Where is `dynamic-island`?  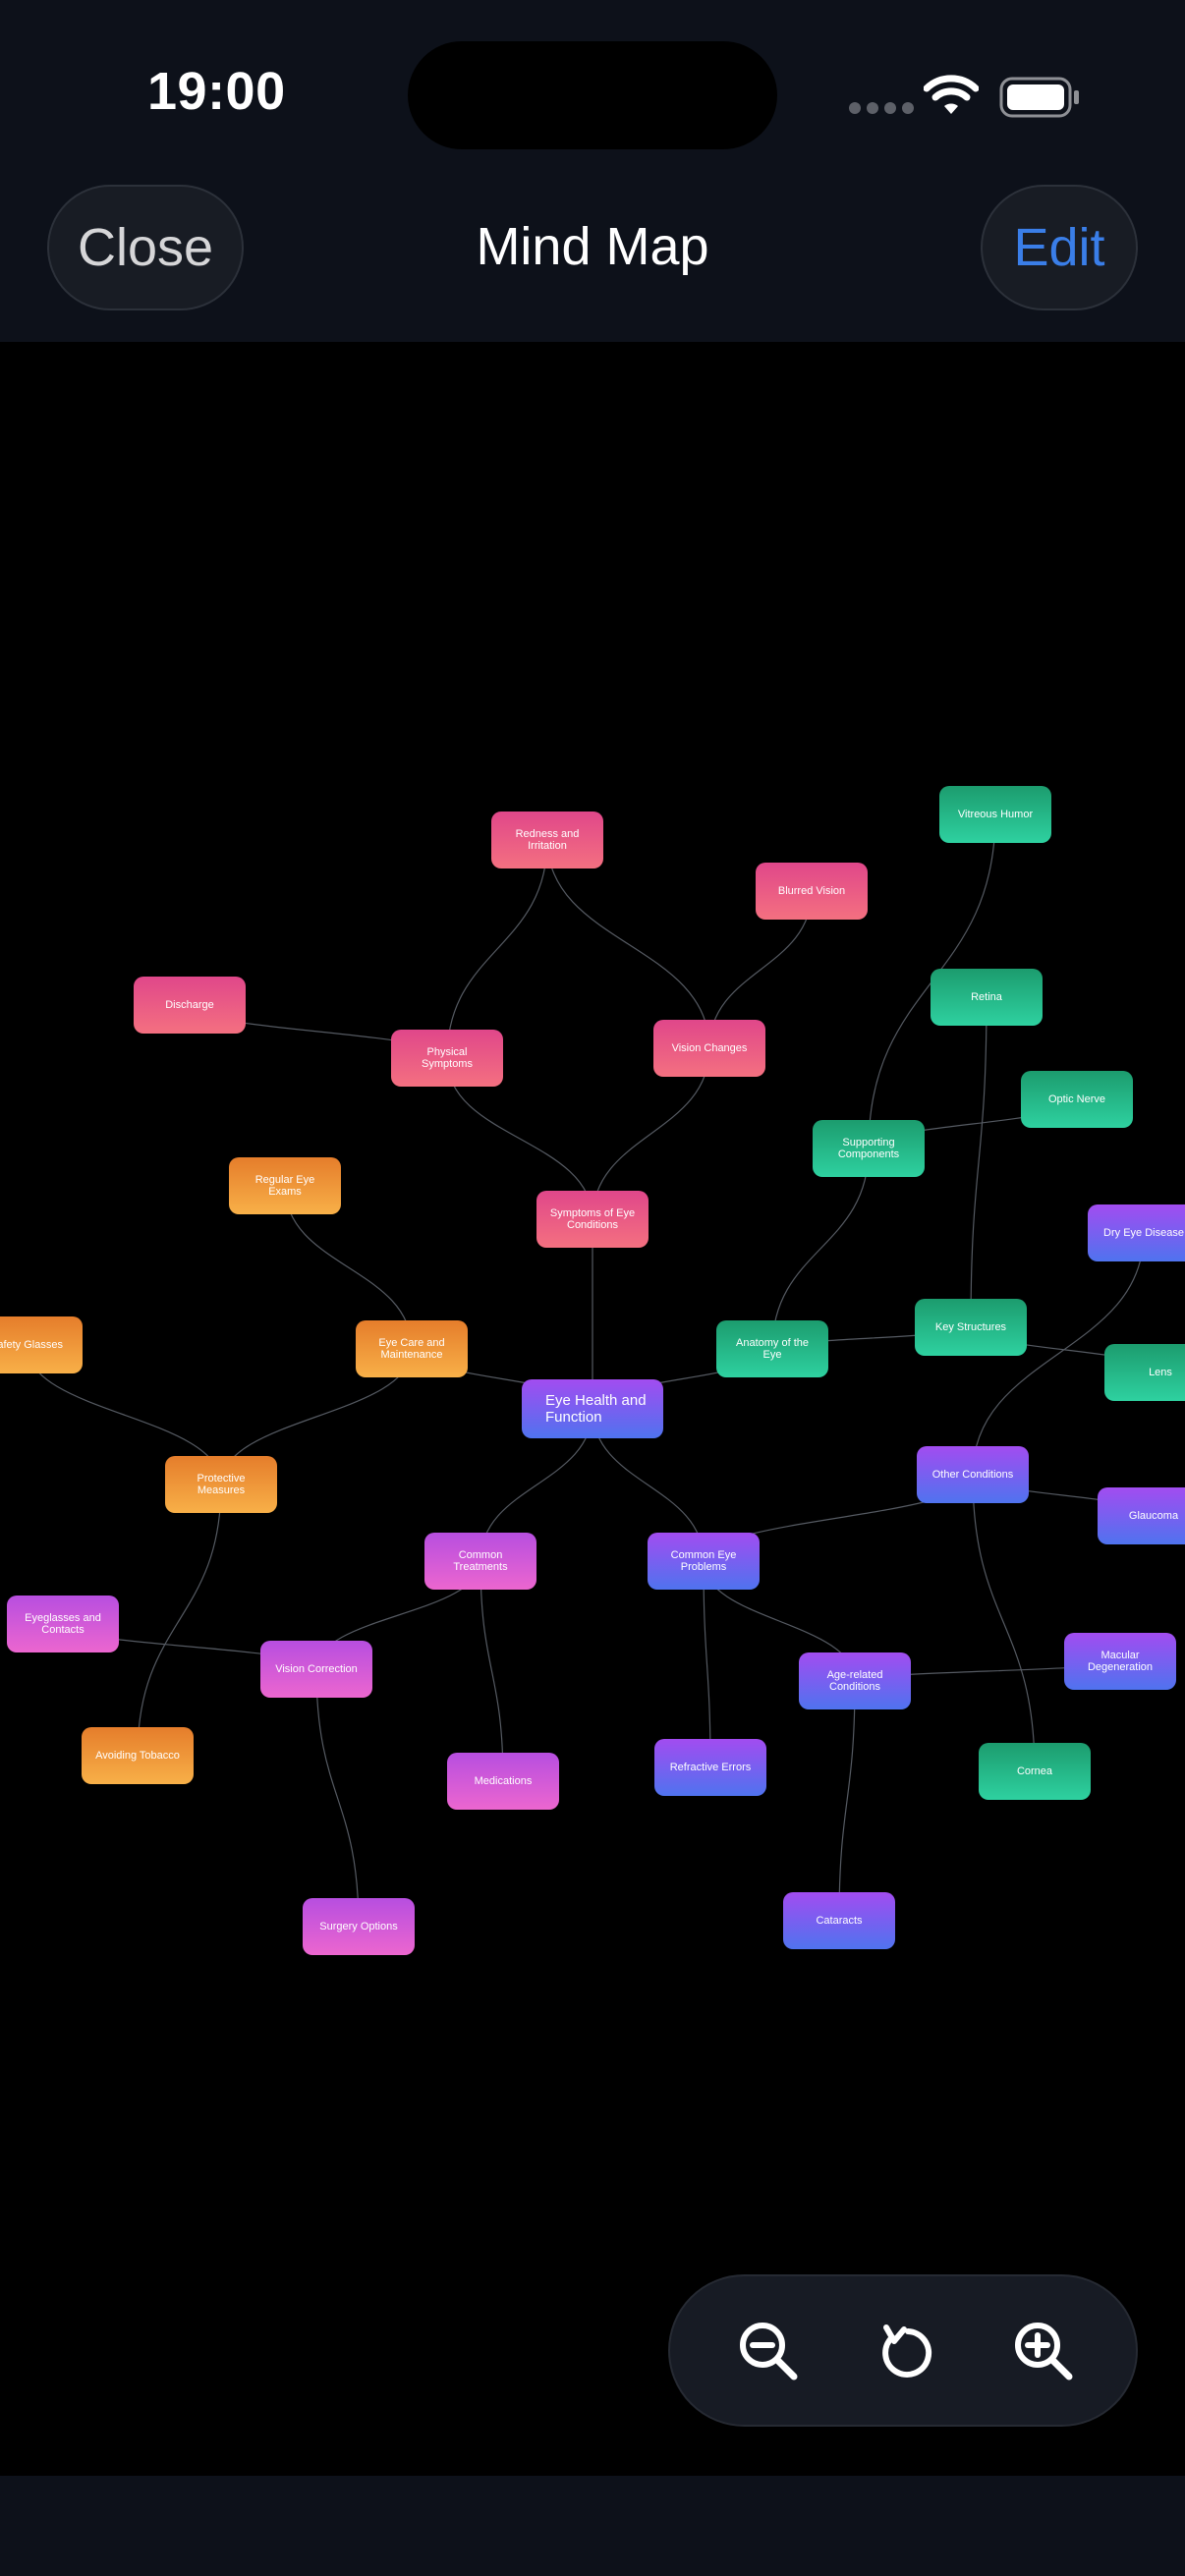 dynamic-island is located at coordinates (592, 95).